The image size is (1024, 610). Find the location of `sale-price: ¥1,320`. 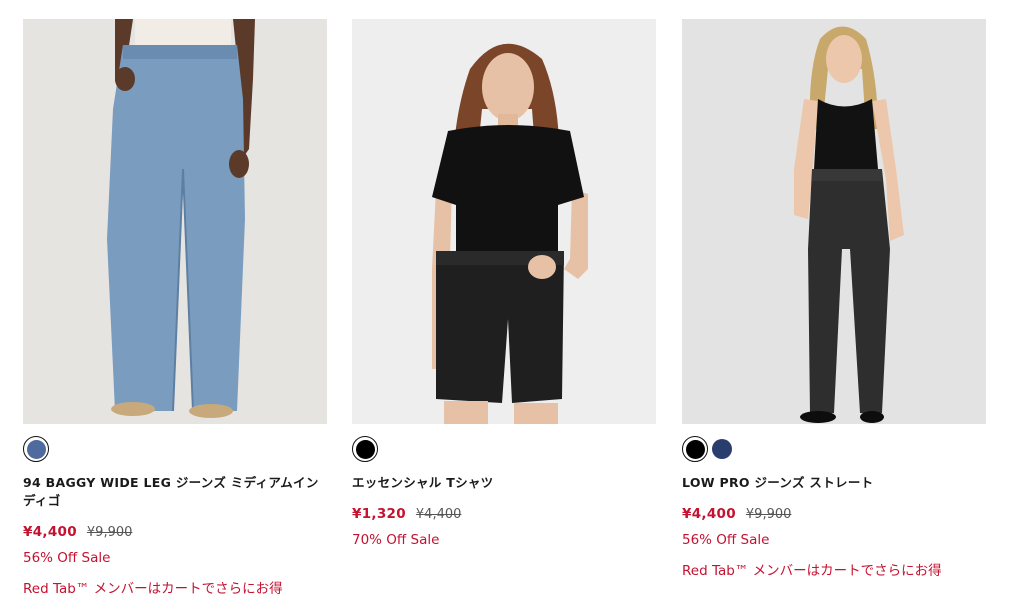

sale-price: ¥1,320 is located at coordinates (379, 514).